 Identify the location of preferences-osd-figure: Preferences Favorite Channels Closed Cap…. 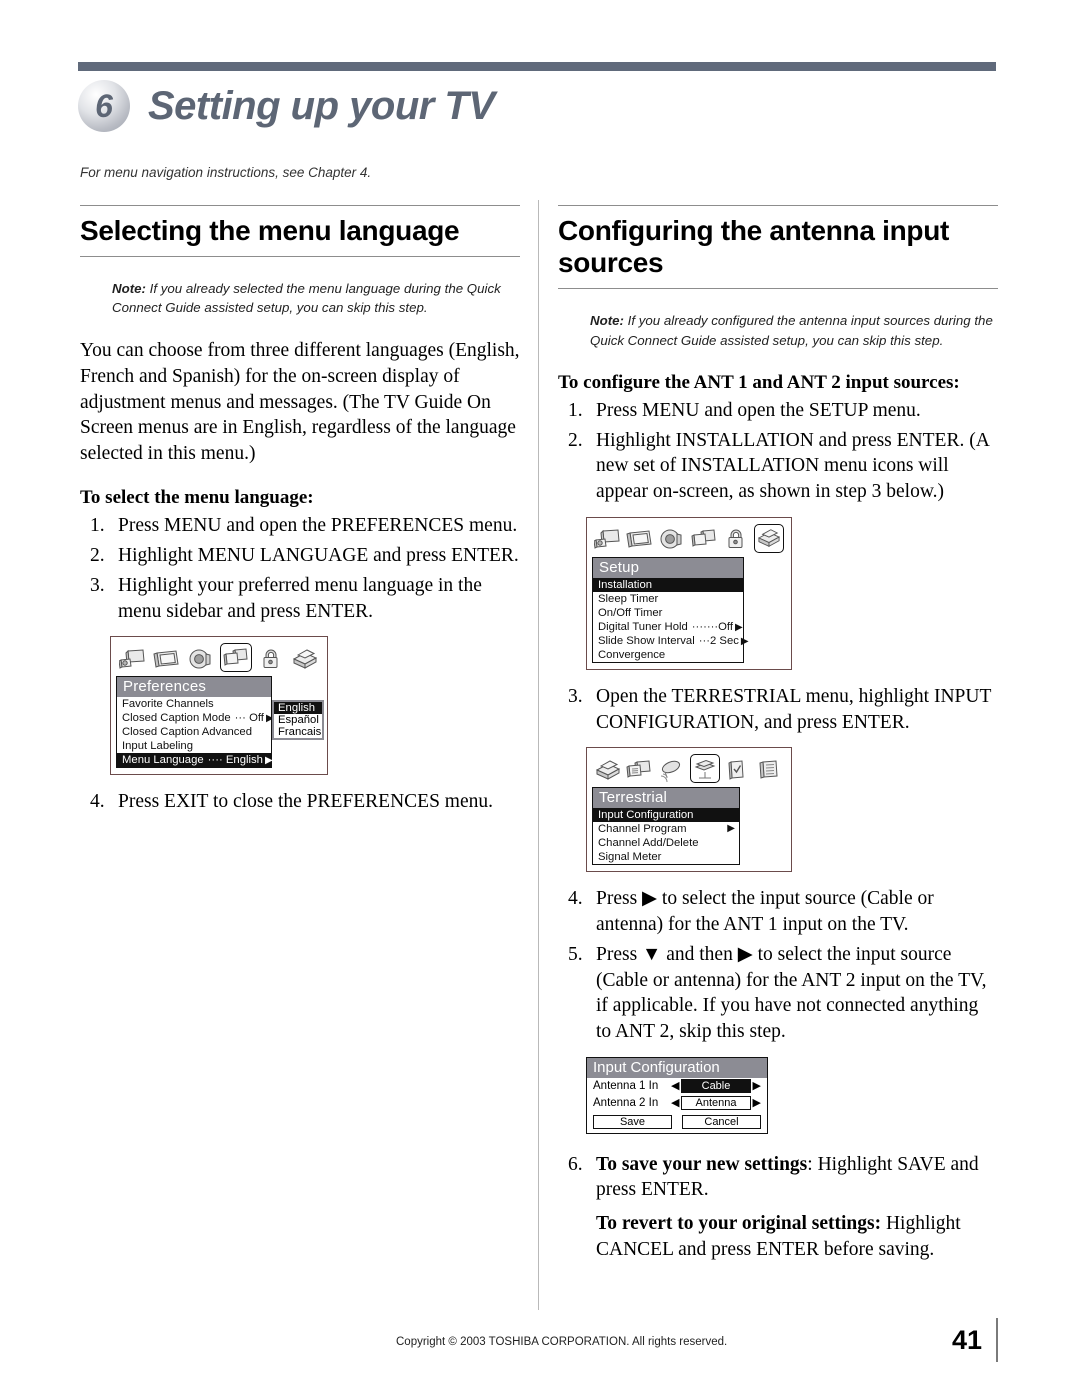
(315, 706).